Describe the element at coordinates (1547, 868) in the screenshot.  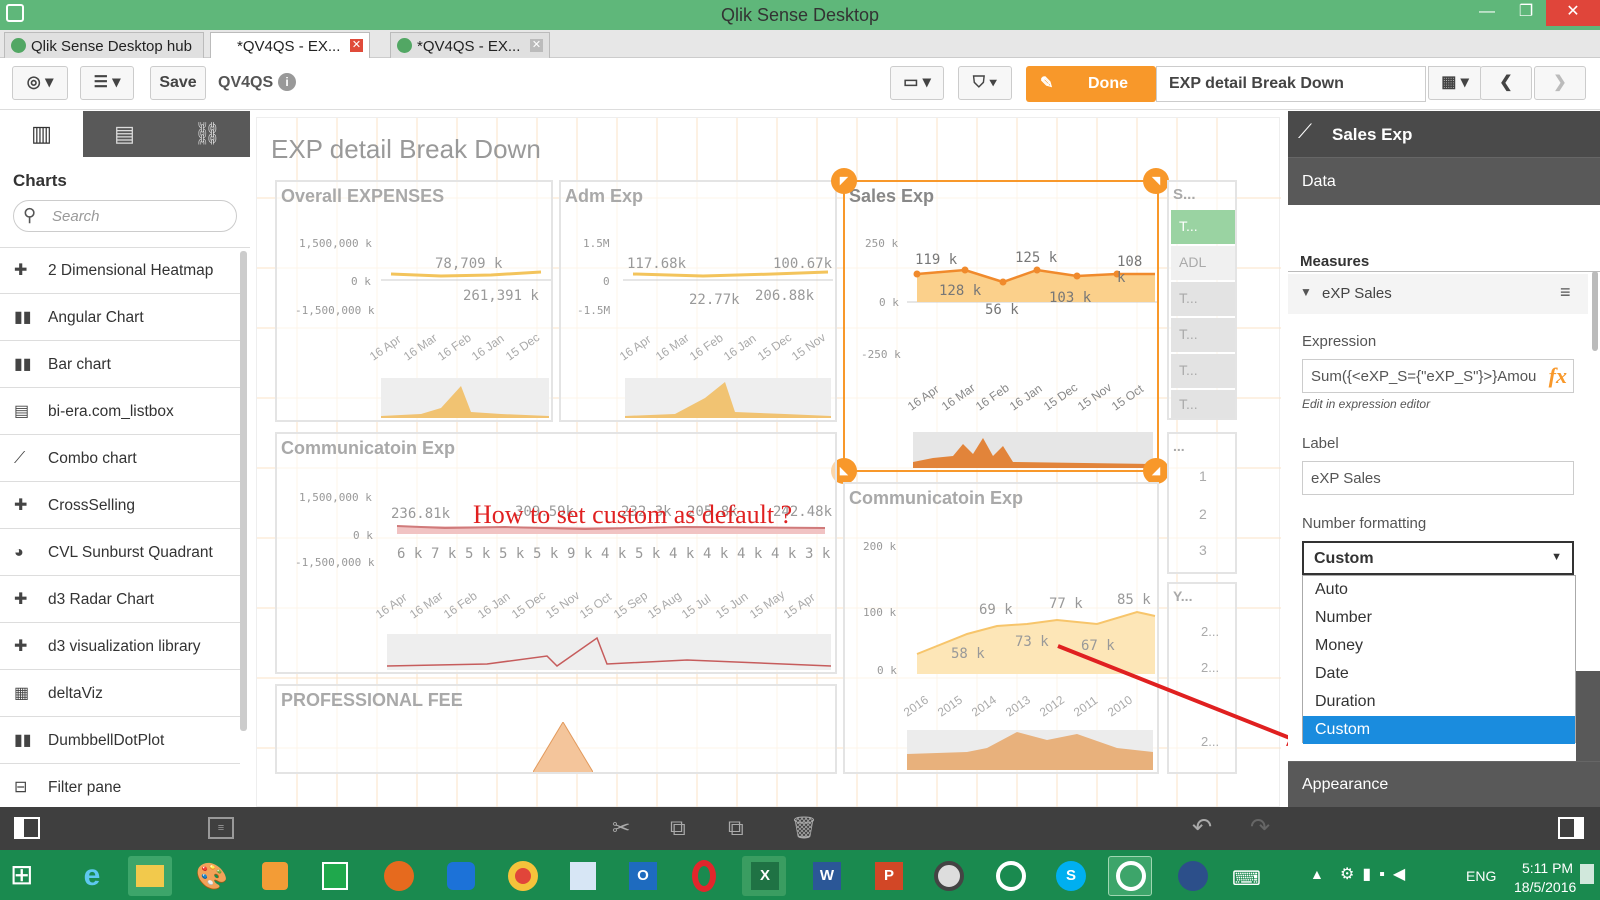
I see `clock-time: 5:11 PM` at that location.